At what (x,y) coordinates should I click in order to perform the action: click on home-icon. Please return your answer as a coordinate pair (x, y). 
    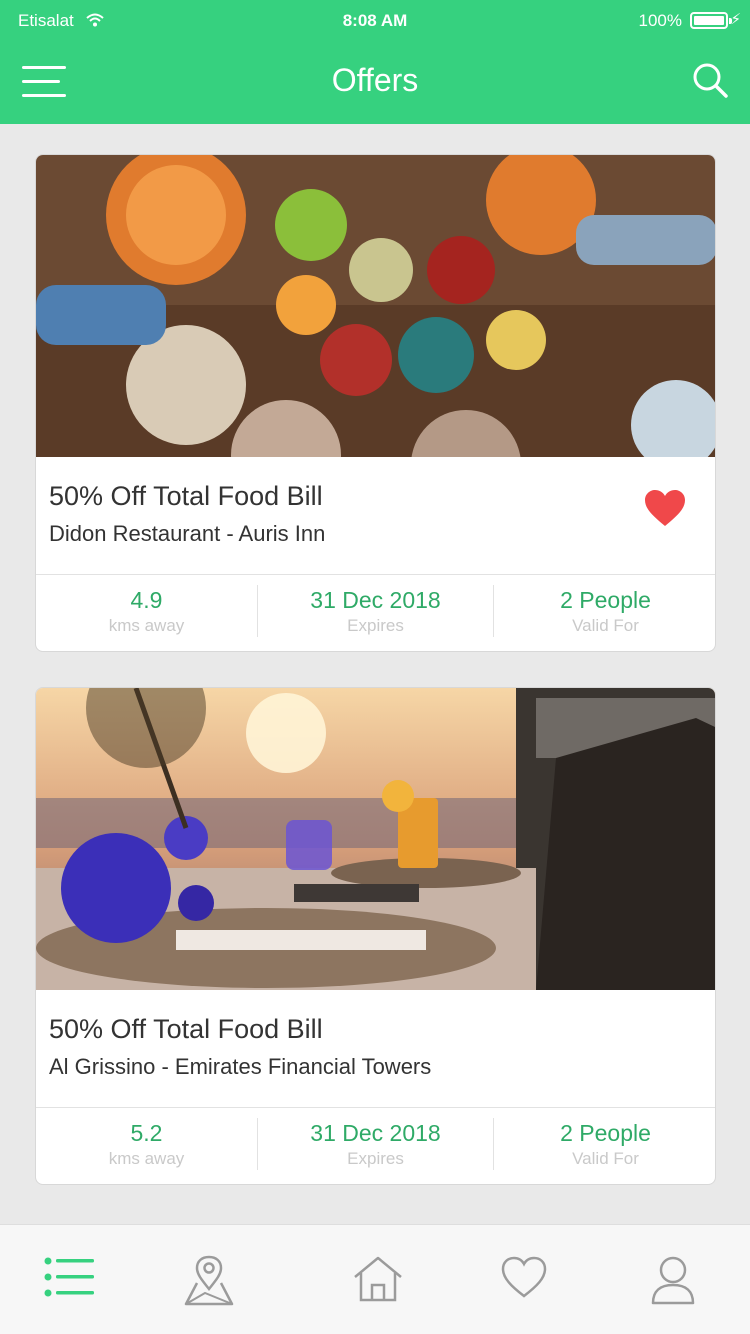
    Looking at the image, I should click on (378, 1279).